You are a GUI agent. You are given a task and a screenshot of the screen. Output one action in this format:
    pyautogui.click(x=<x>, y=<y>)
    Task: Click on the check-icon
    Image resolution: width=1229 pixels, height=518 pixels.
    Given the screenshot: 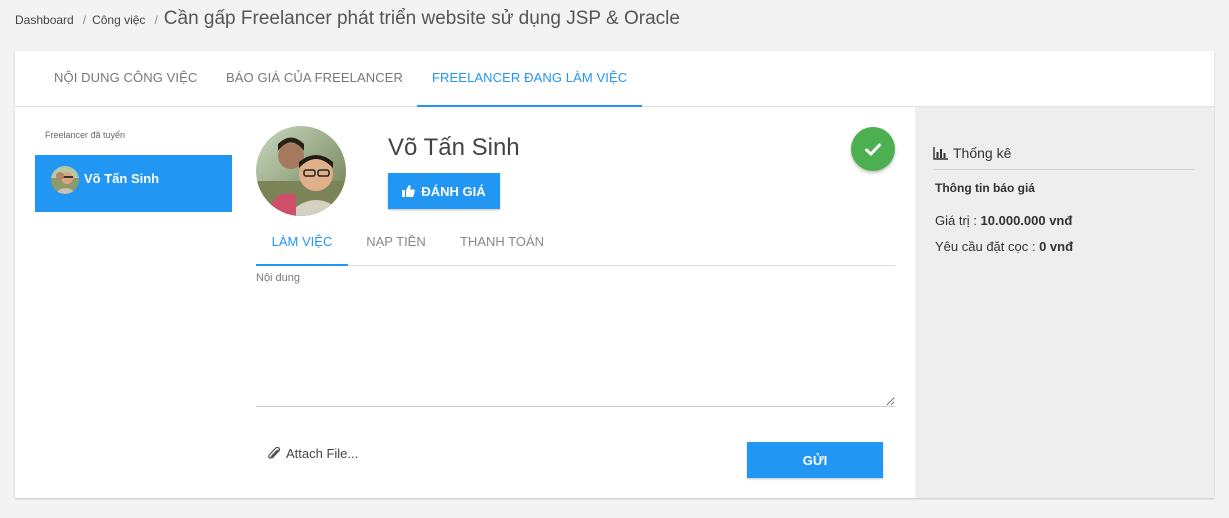 What is the action you would take?
    pyautogui.click(x=873, y=149)
    